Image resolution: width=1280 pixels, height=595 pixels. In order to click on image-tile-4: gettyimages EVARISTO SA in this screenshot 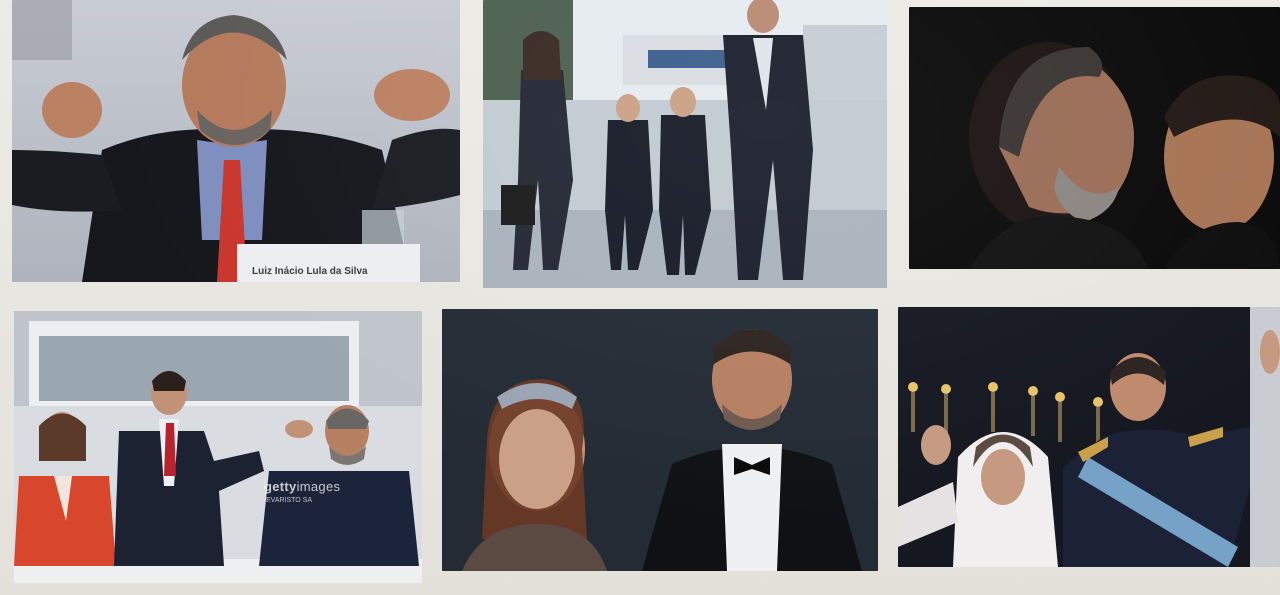, I will do `click(218, 447)`.